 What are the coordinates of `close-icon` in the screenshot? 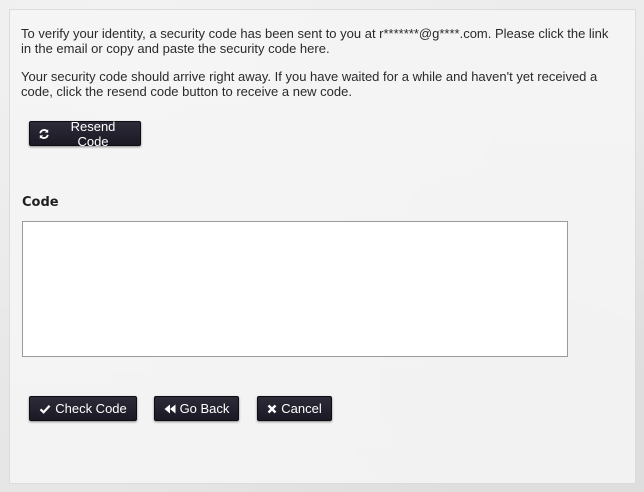 It's located at (272, 409).